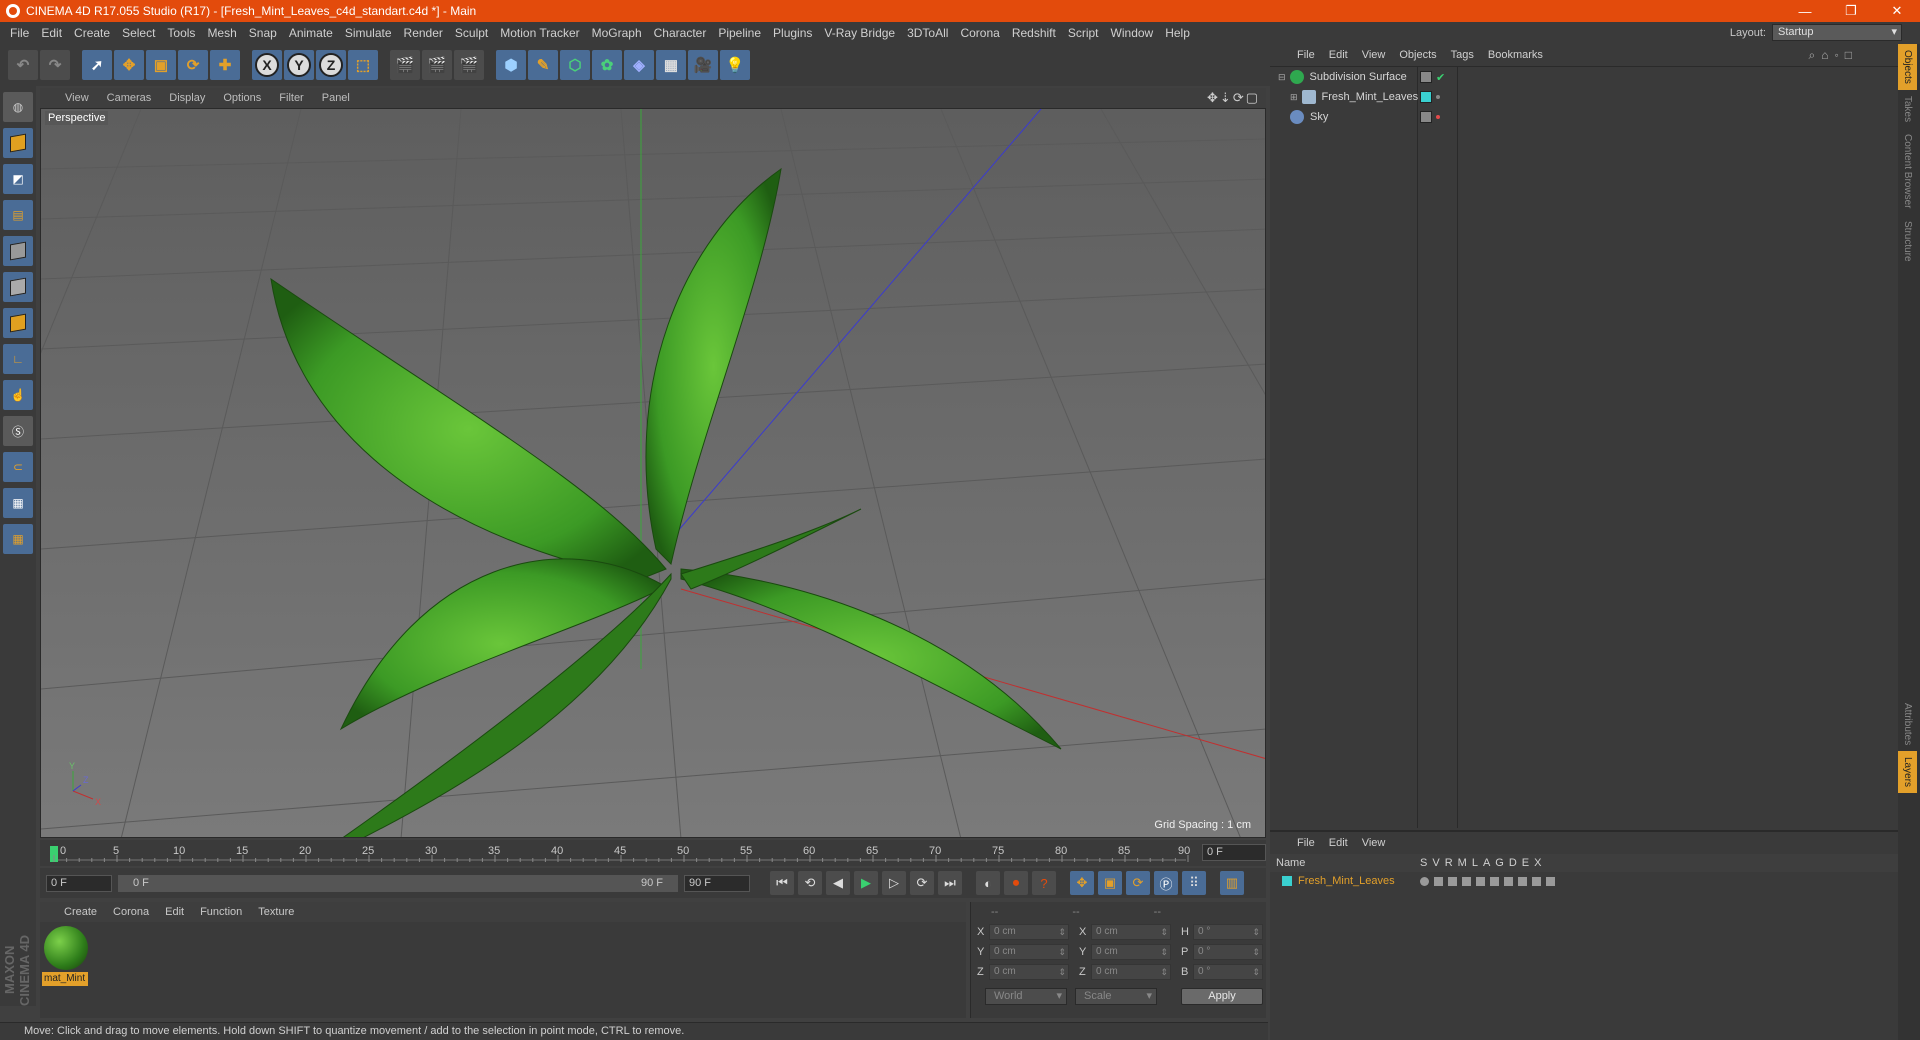 This screenshot has width=1920, height=1040. Describe the element at coordinates (782, 883) in the screenshot. I see `go-to-start-icon: ⏮` at that location.